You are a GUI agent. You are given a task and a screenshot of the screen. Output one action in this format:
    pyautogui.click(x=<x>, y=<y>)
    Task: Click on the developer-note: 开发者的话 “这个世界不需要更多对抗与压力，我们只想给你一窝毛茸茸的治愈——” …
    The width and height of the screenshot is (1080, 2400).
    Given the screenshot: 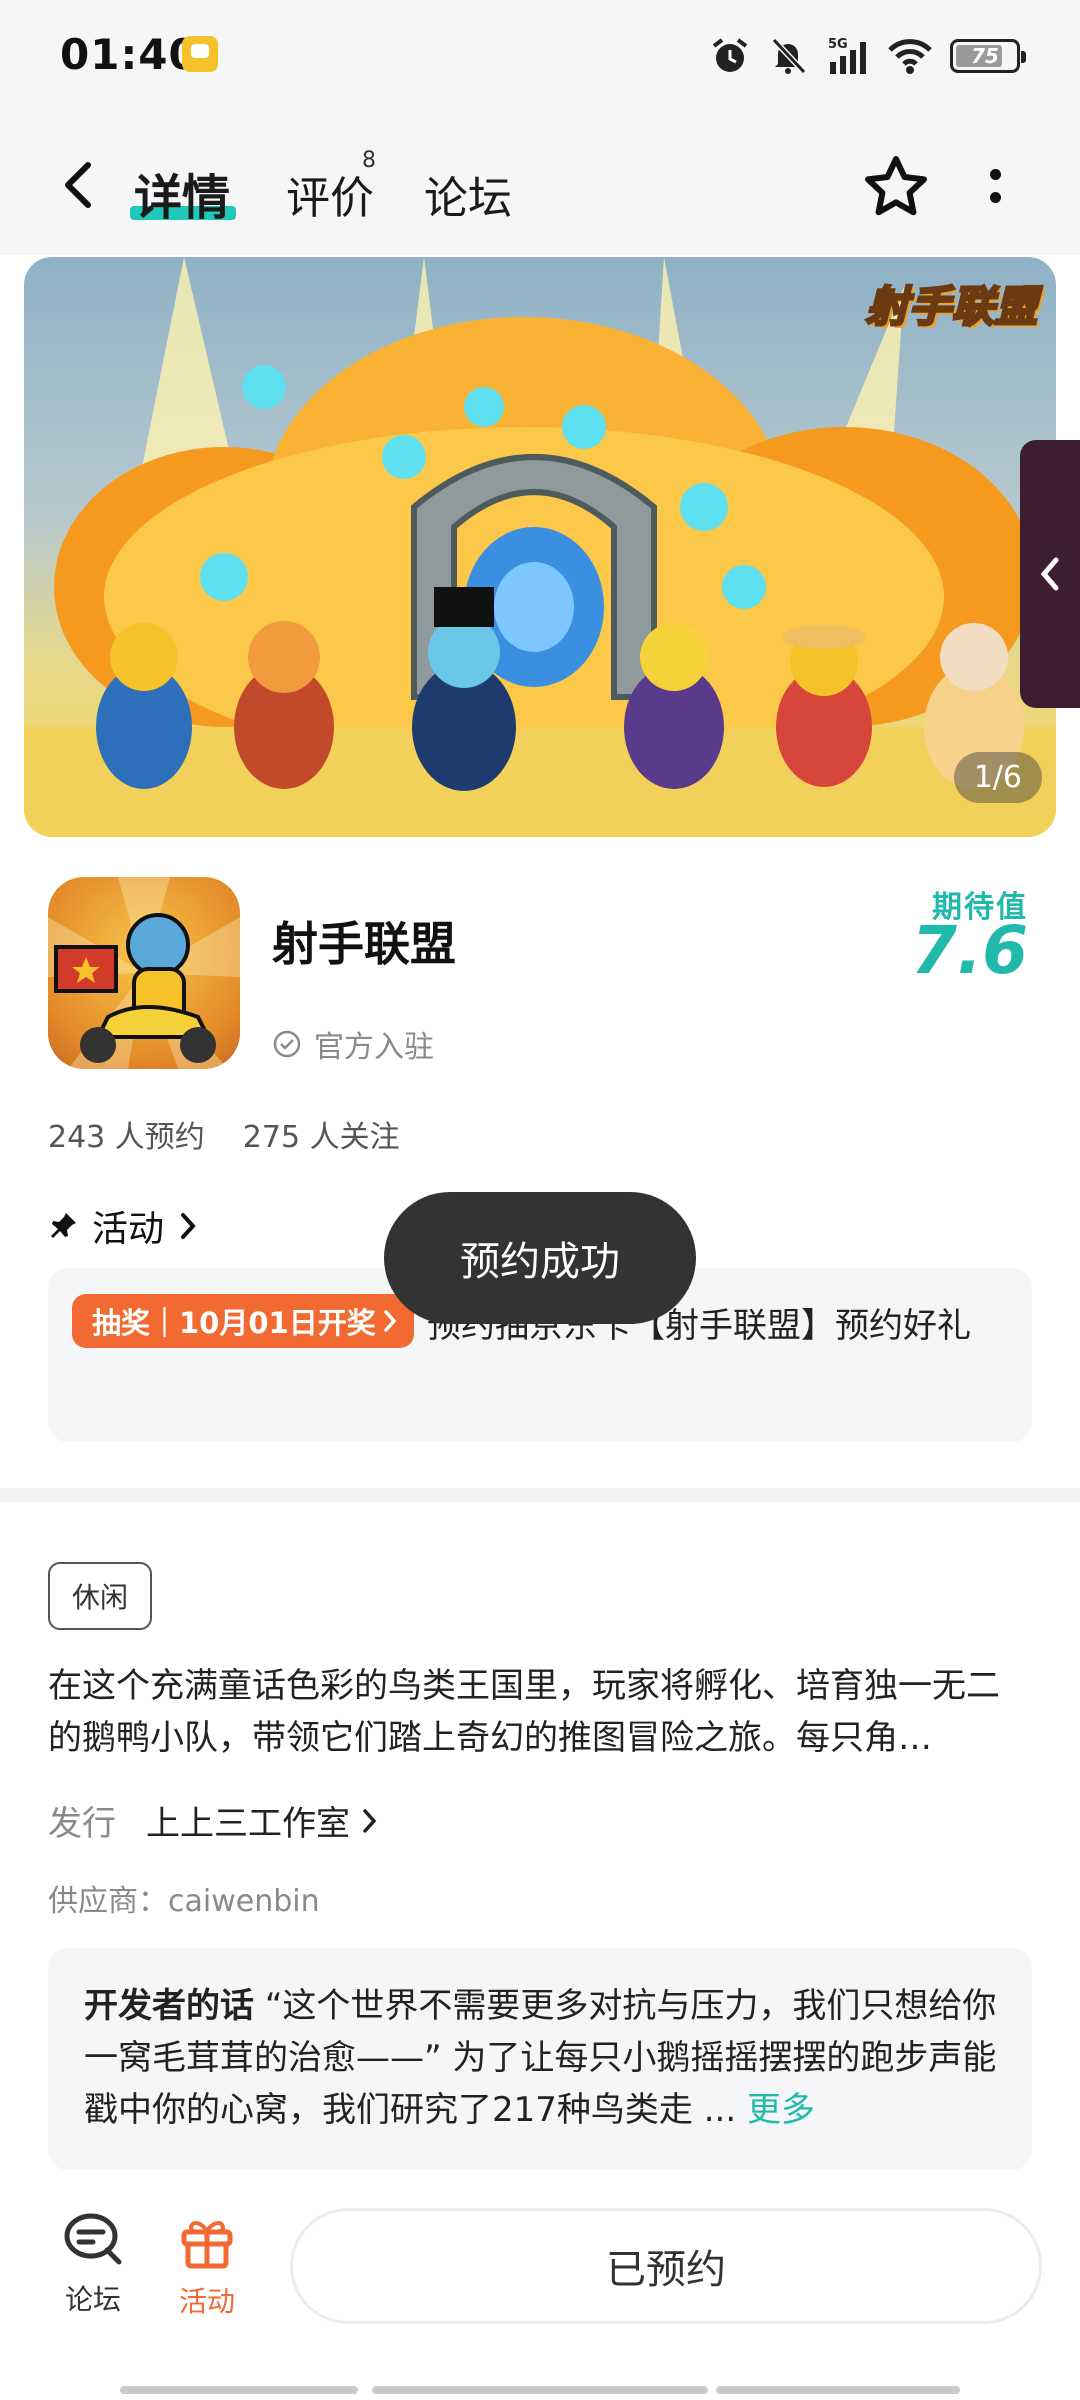 What is the action you would take?
    pyautogui.click(x=544, y=2058)
    